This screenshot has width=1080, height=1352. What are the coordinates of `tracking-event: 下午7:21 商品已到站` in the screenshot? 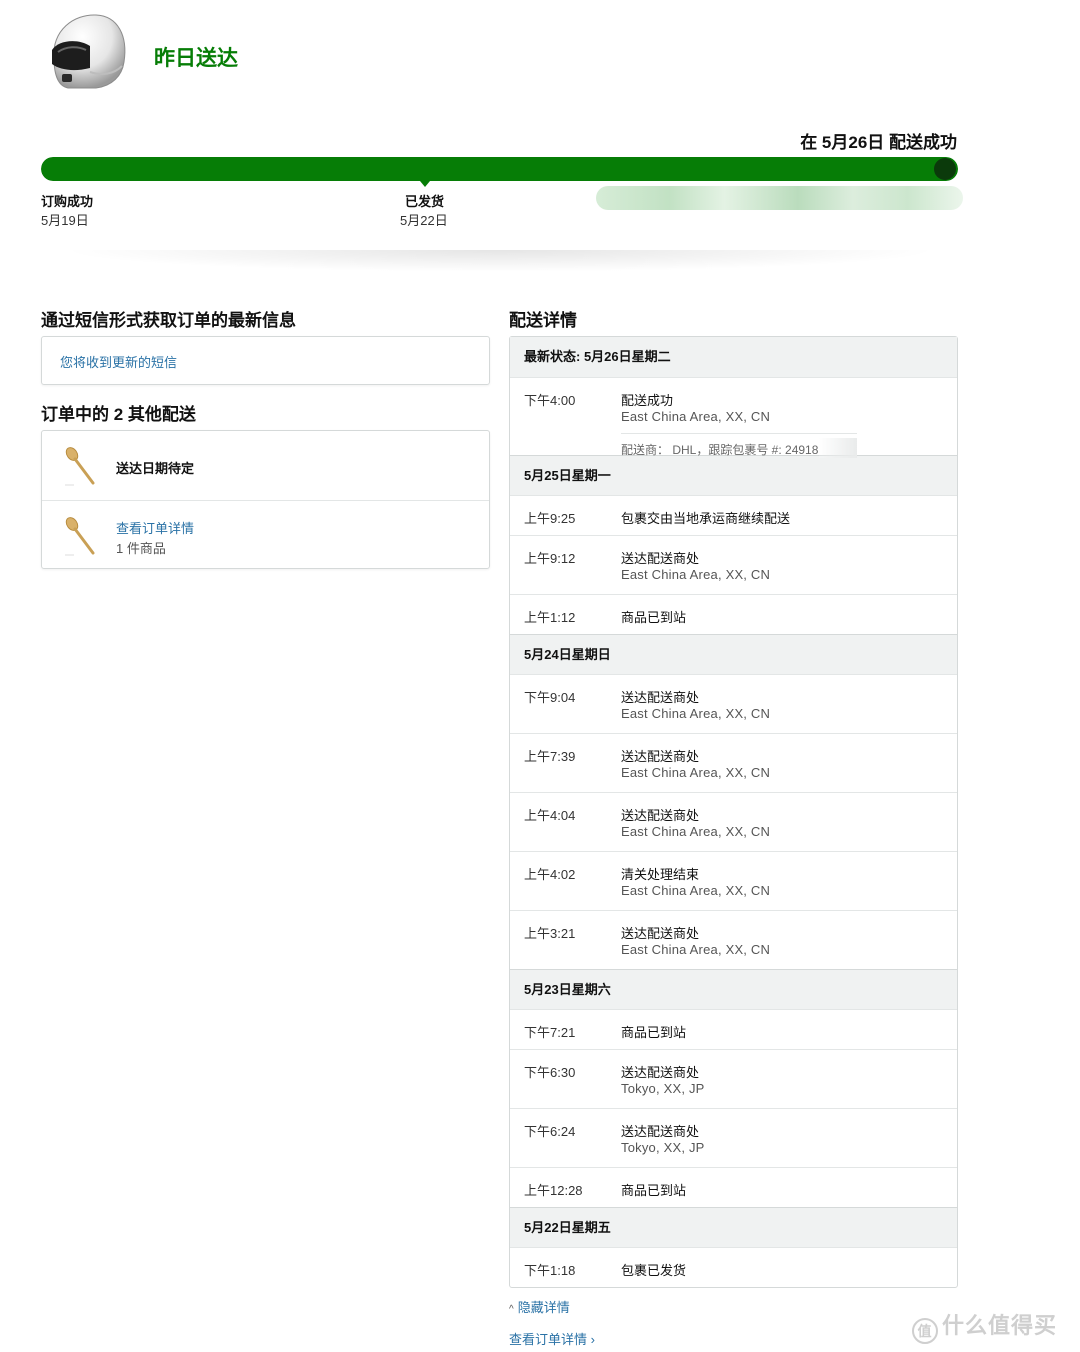 It's located at (733, 1029).